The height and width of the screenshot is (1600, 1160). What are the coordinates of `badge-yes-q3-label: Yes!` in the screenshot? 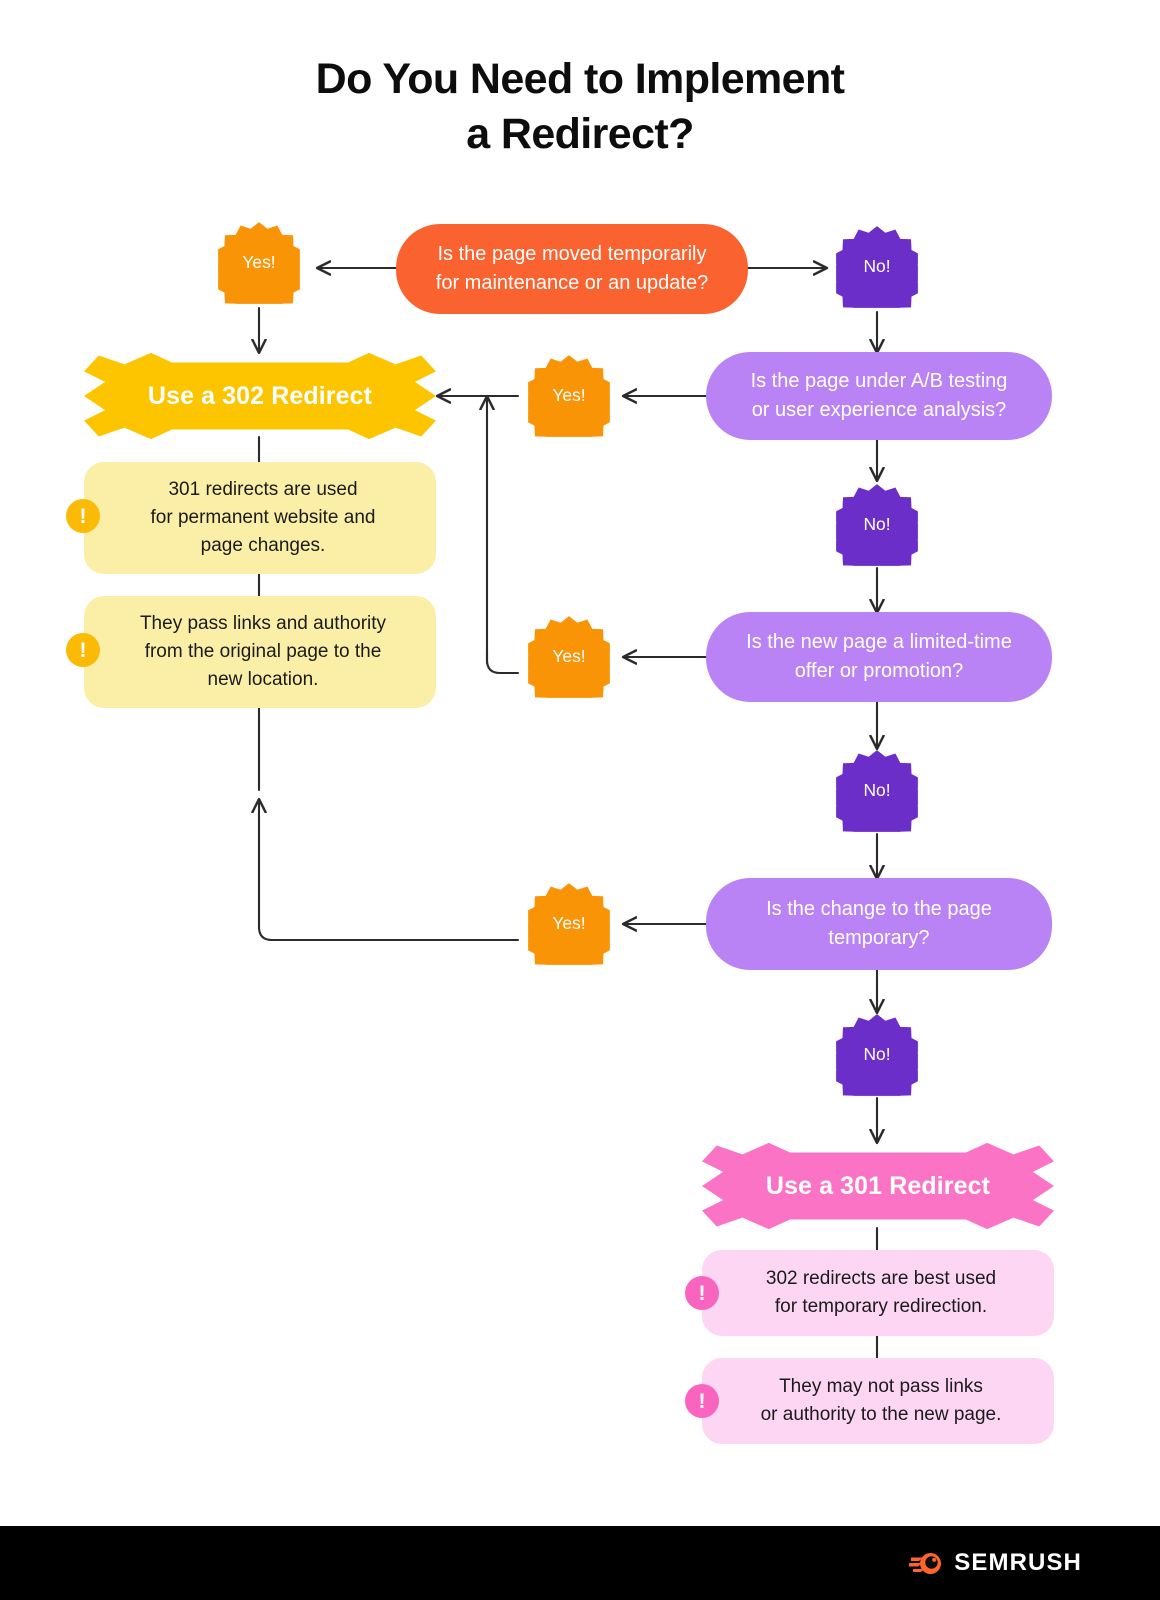 It's located at (569, 656).